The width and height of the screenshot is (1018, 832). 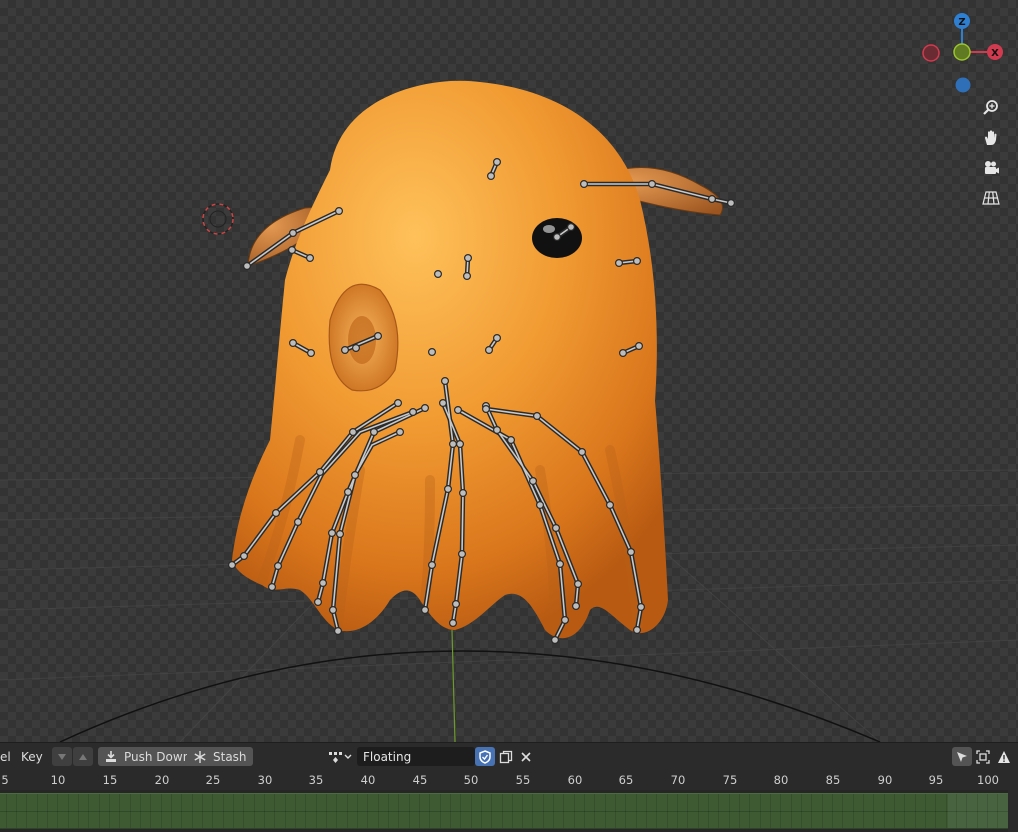 What do you see at coordinates (962, 756) in the screenshot?
I see `cursor-select-icon` at bounding box center [962, 756].